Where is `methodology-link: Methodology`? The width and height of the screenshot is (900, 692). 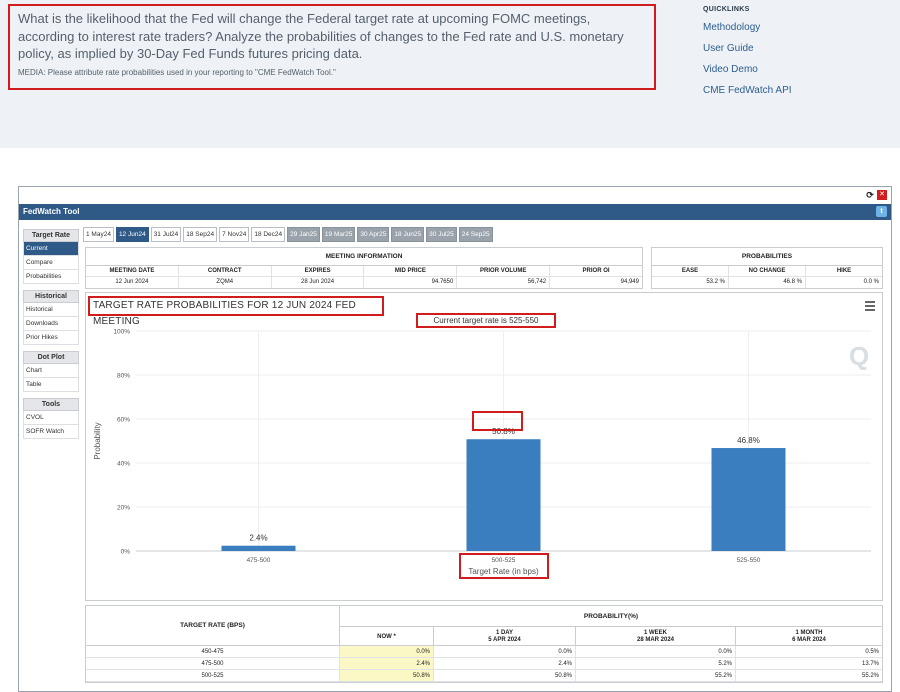
methodology-link: Methodology is located at coordinates (747, 27).